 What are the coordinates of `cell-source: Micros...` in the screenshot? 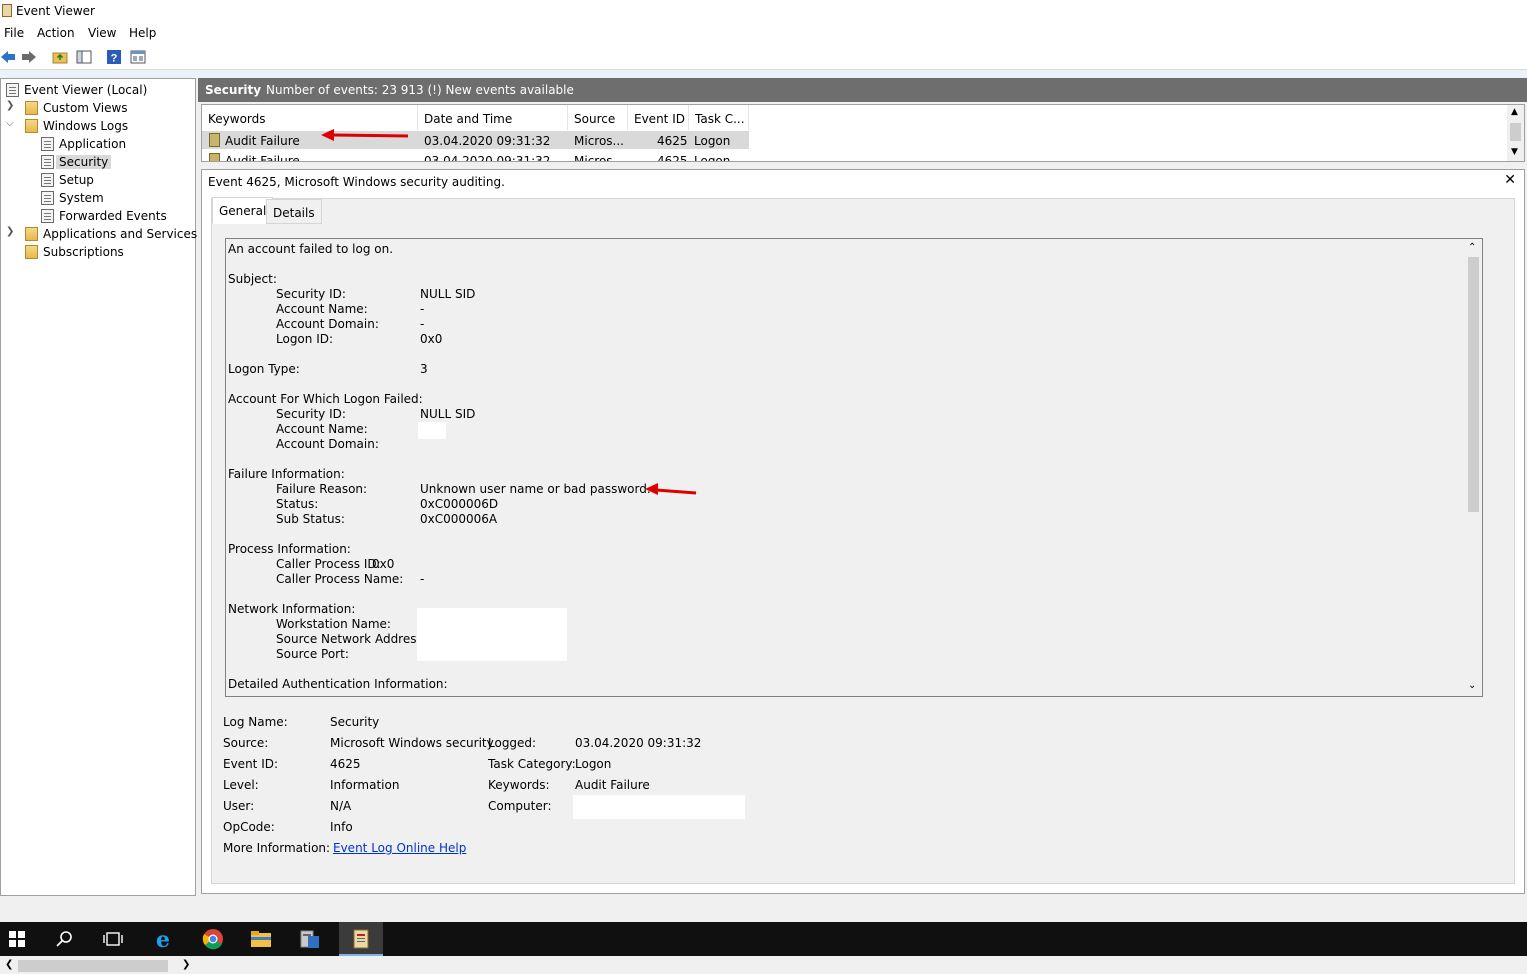 It's located at (599, 141).